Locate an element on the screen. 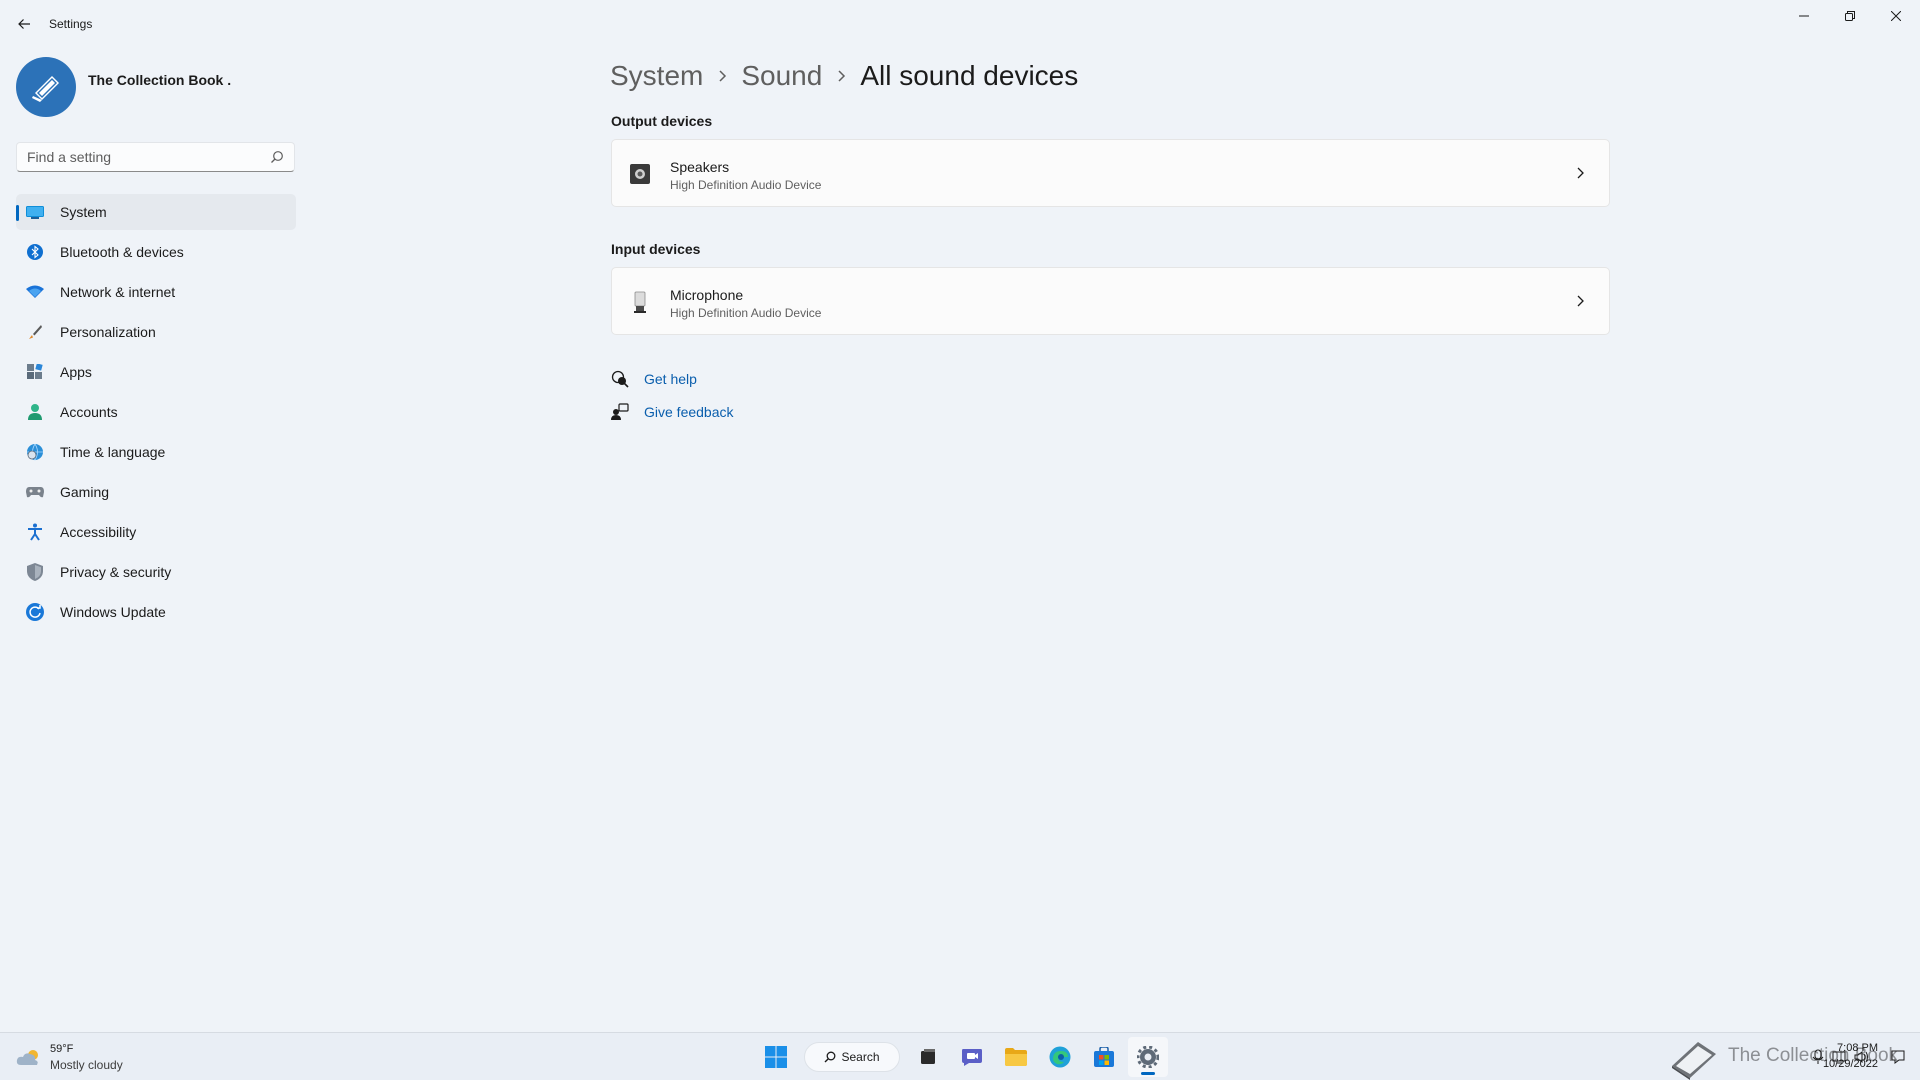 The image size is (1920, 1080). give-feedback-label: Give feedback is located at coordinates (689, 412).